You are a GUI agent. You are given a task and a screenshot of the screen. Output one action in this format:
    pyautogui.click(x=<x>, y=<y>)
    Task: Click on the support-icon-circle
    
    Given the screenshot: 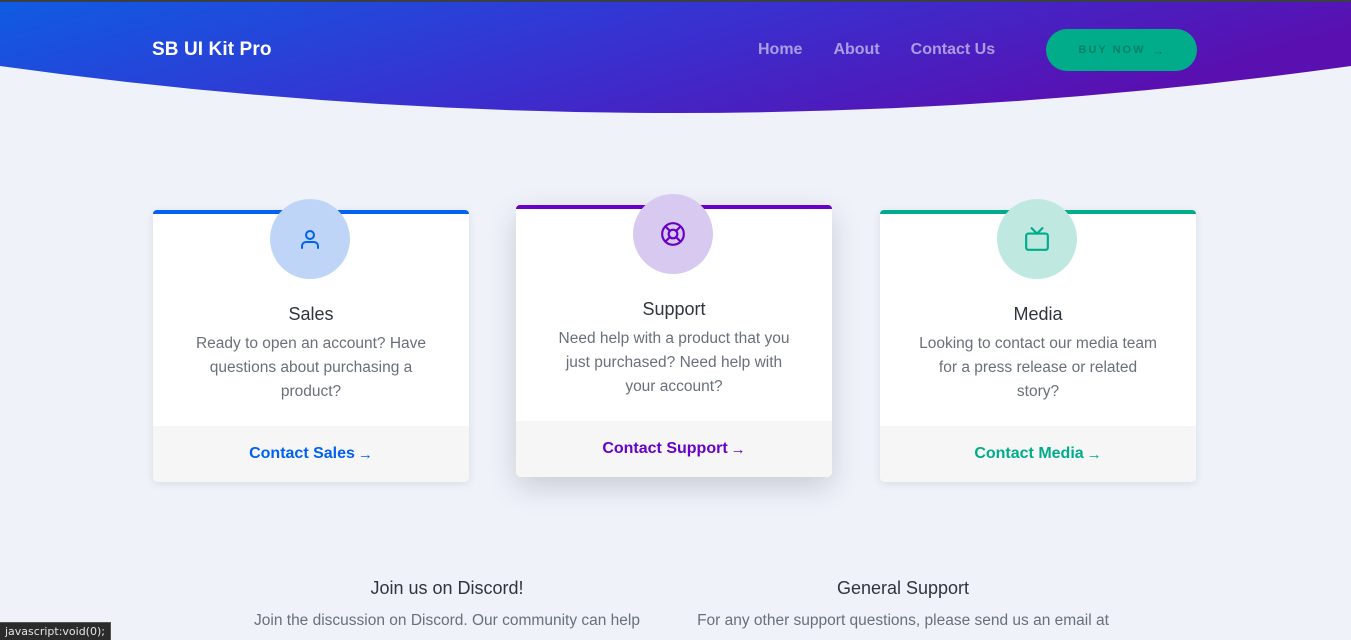 What is the action you would take?
    pyautogui.click(x=673, y=234)
    